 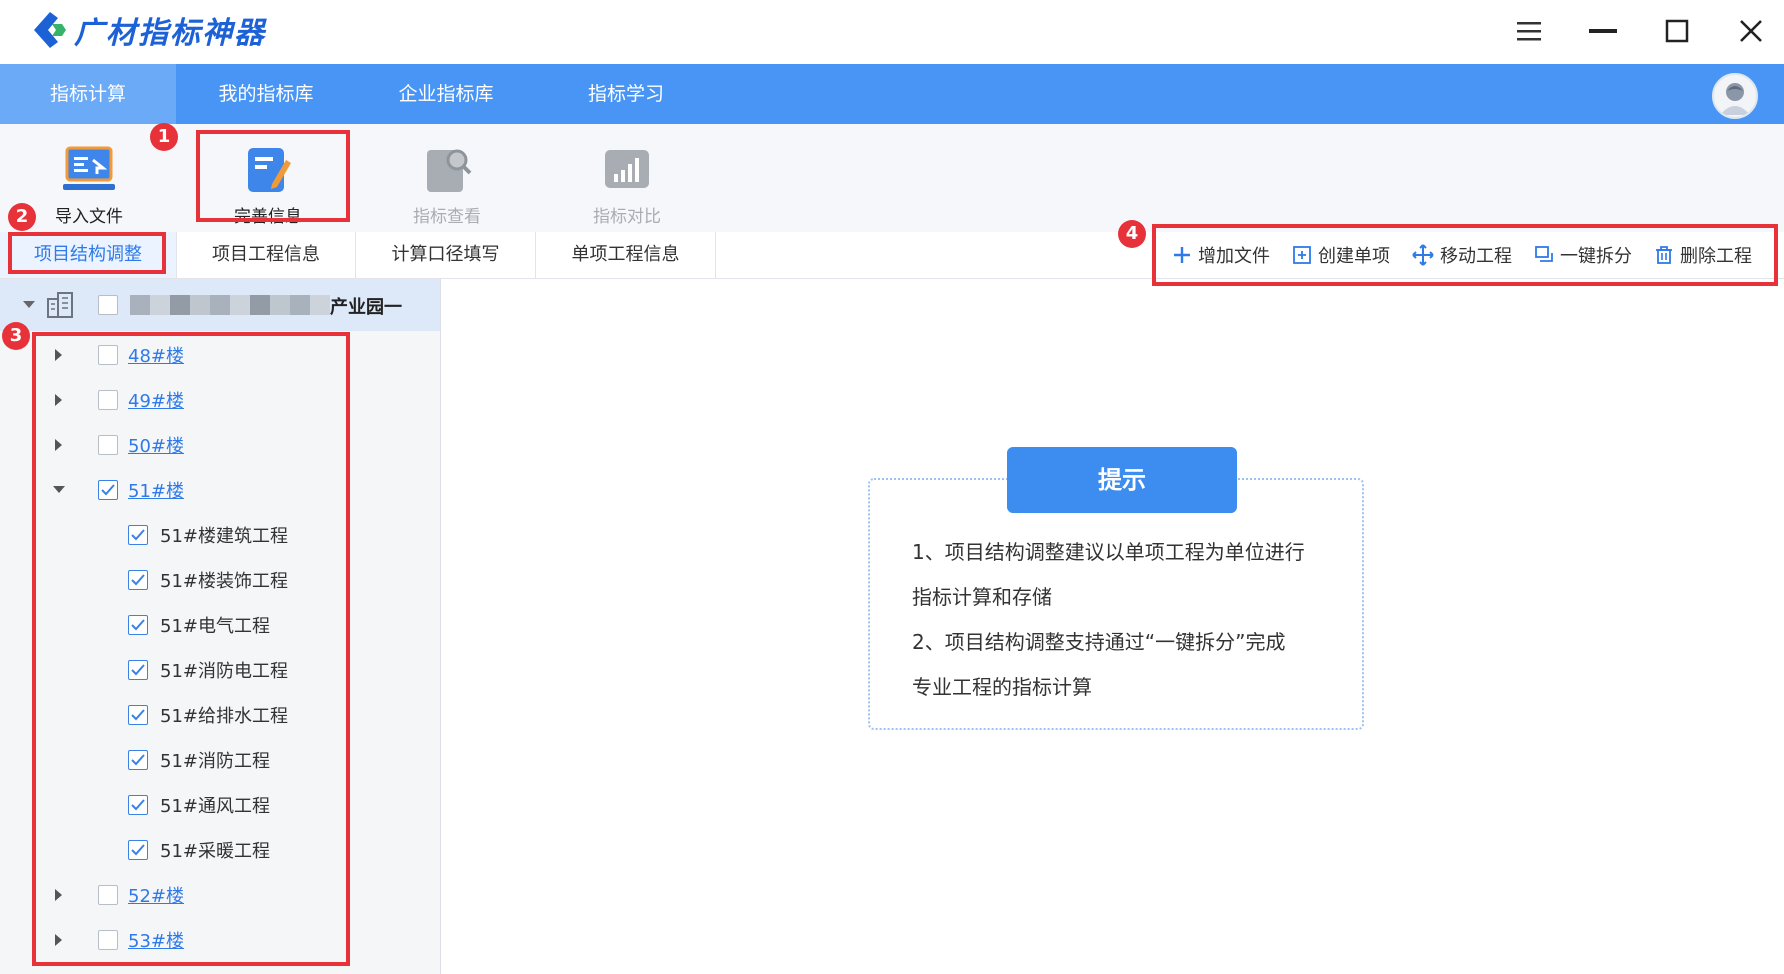 I want to click on tree-leaf: 51#电气工程, so click(x=199, y=625).